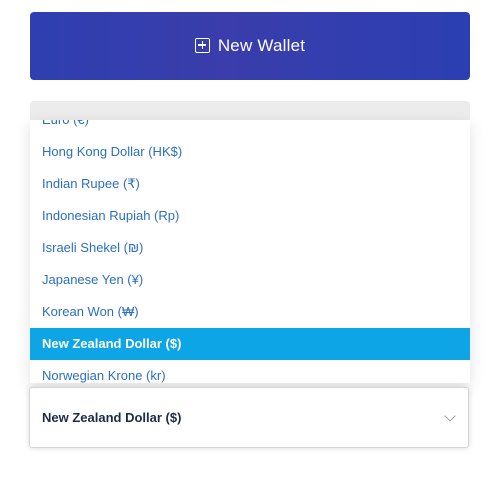  What do you see at coordinates (250, 371) in the screenshot?
I see `currency-option-norwegian-krone: Norwegian Krone (kr)` at bounding box center [250, 371].